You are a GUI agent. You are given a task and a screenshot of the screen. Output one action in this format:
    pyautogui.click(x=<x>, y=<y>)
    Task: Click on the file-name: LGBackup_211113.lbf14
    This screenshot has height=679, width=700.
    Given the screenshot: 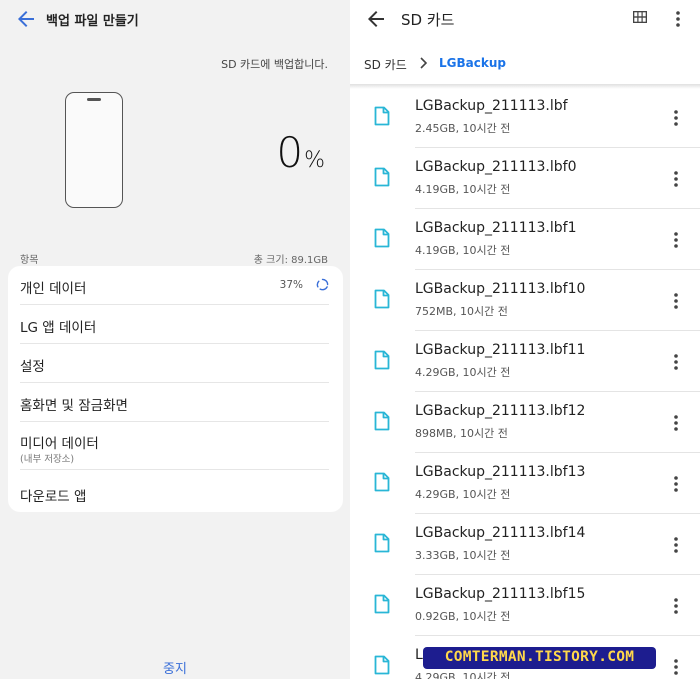 What is the action you would take?
    pyautogui.click(x=500, y=533)
    